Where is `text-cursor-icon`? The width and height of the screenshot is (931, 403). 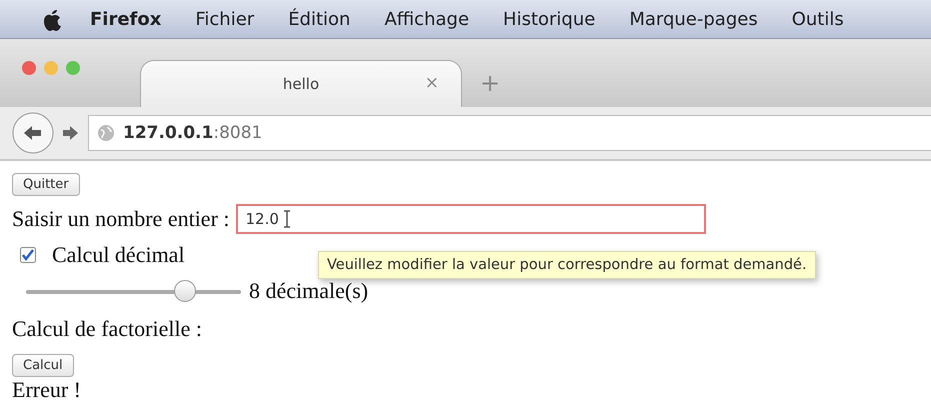 text-cursor-icon is located at coordinates (286, 219).